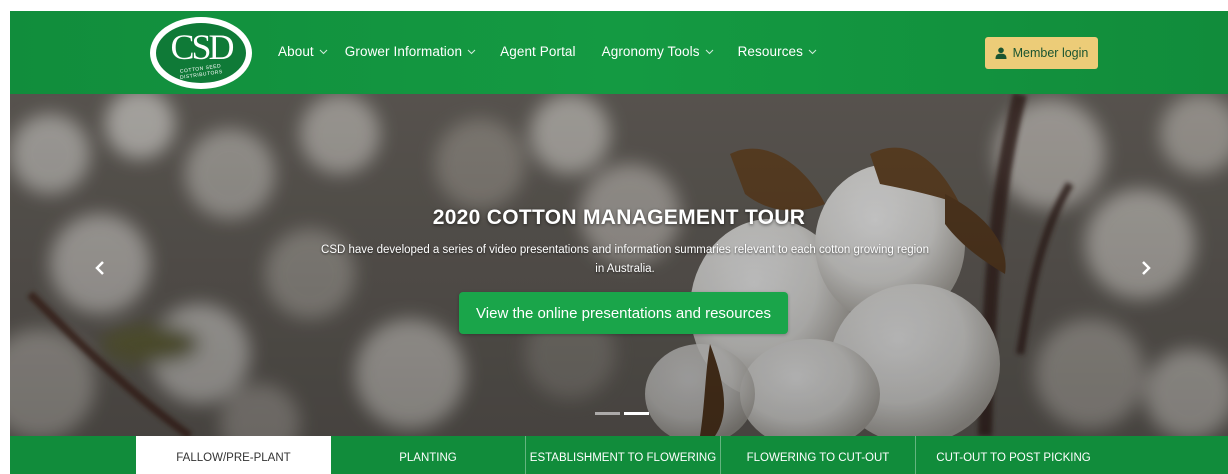 The height and width of the screenshot is (474, 1228). What do you see at coordinates (1013, 455) in the screenshot?
I see `tab-cut-out-to-post-picking: CUT-OUT TO POST PICKING` at bounding box center [1013, 455].